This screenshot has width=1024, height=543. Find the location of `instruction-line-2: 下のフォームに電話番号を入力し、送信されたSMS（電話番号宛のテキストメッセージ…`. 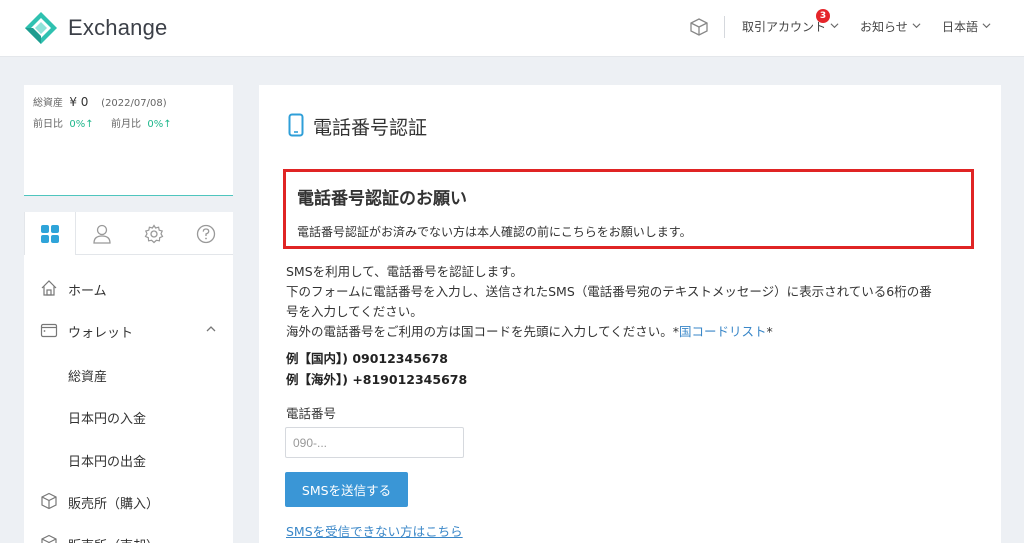

instruction-line-2: 下のフォームに電話番号を入力し、送信されたSMS（電話番号宛のテキストメッセージ… is located at coordinates (609, 291).